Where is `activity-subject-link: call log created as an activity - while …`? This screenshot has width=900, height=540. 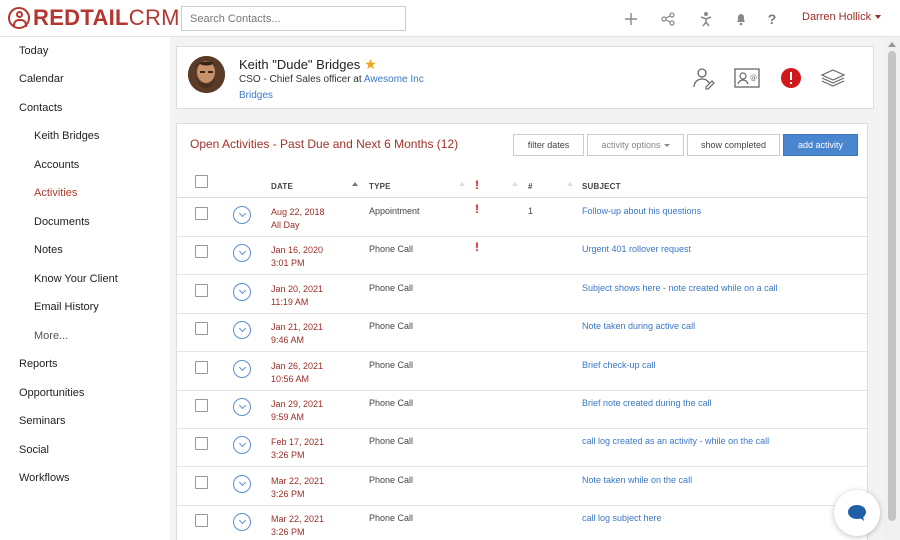
activity-subject-link: call log created as an activity - while … is located at coordinates (675, 441).